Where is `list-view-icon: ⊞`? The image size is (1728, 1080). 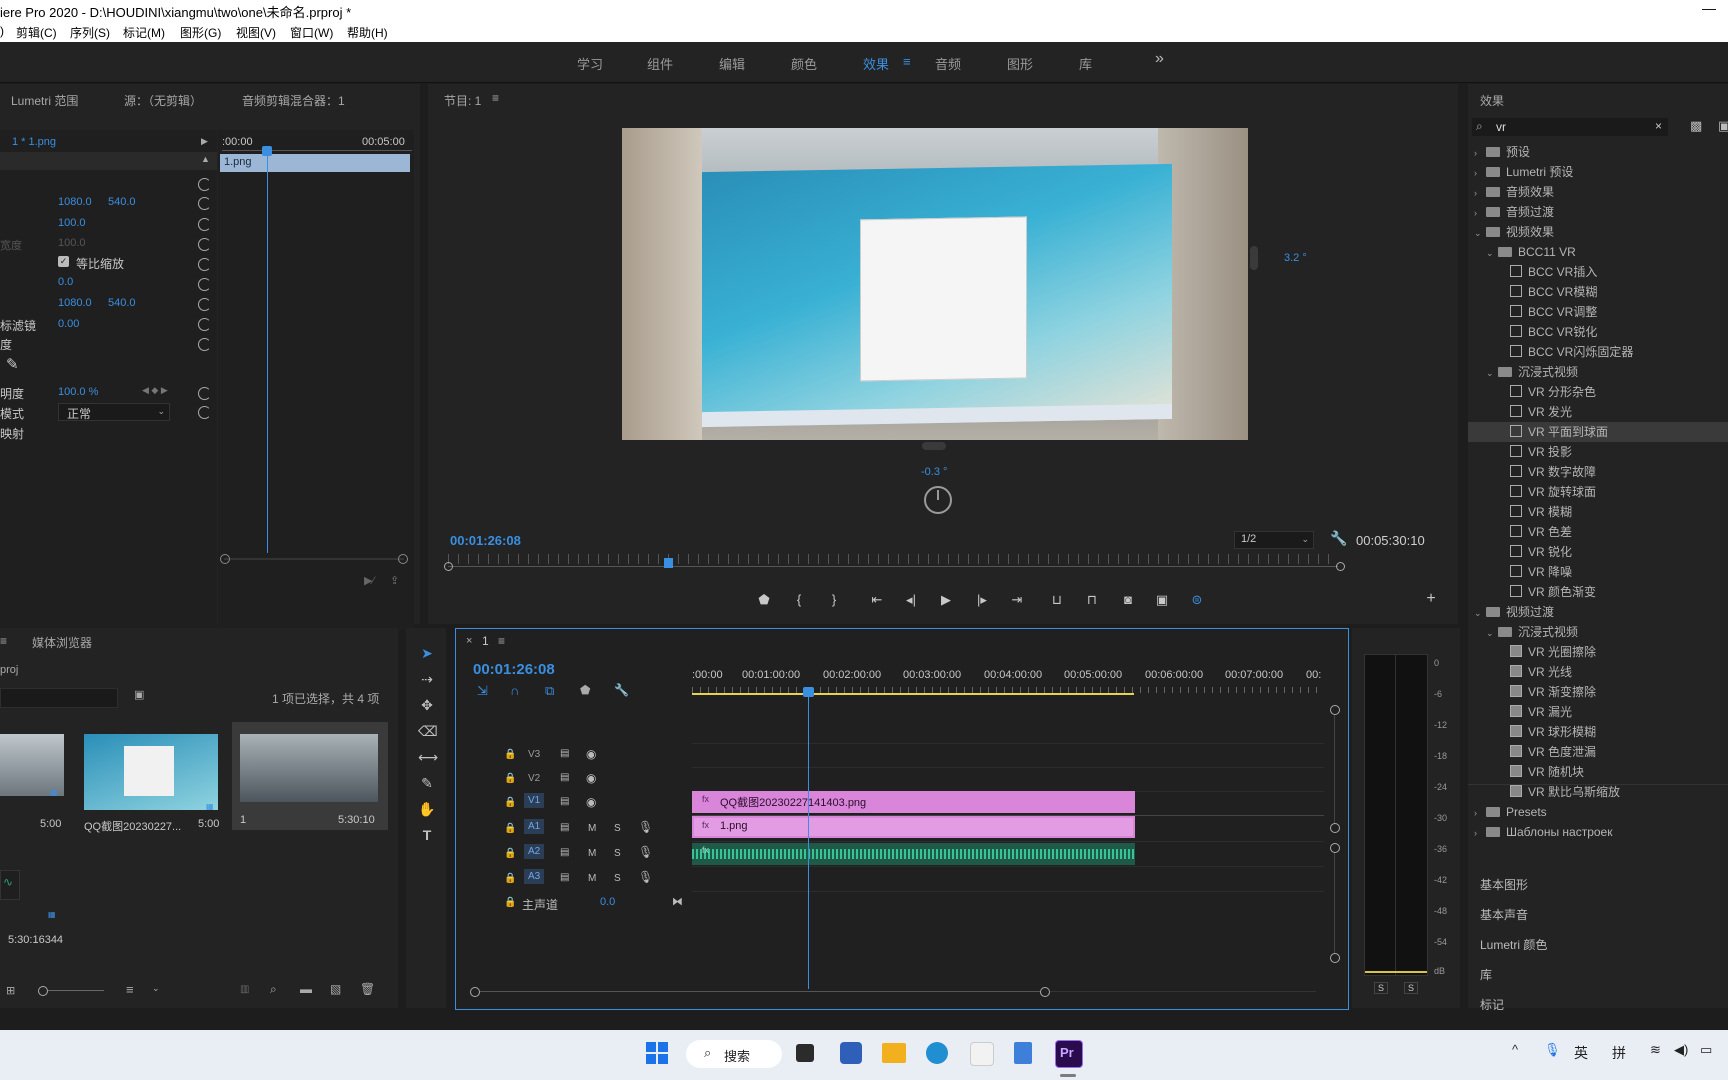
list-view-icon: ⊞ is located at coordinates (10, 990).